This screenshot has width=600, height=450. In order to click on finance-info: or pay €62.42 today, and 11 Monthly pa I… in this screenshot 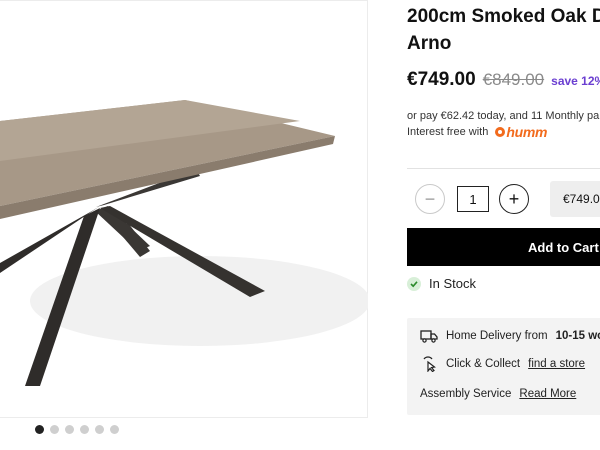, I will do `click(503, 124)`.